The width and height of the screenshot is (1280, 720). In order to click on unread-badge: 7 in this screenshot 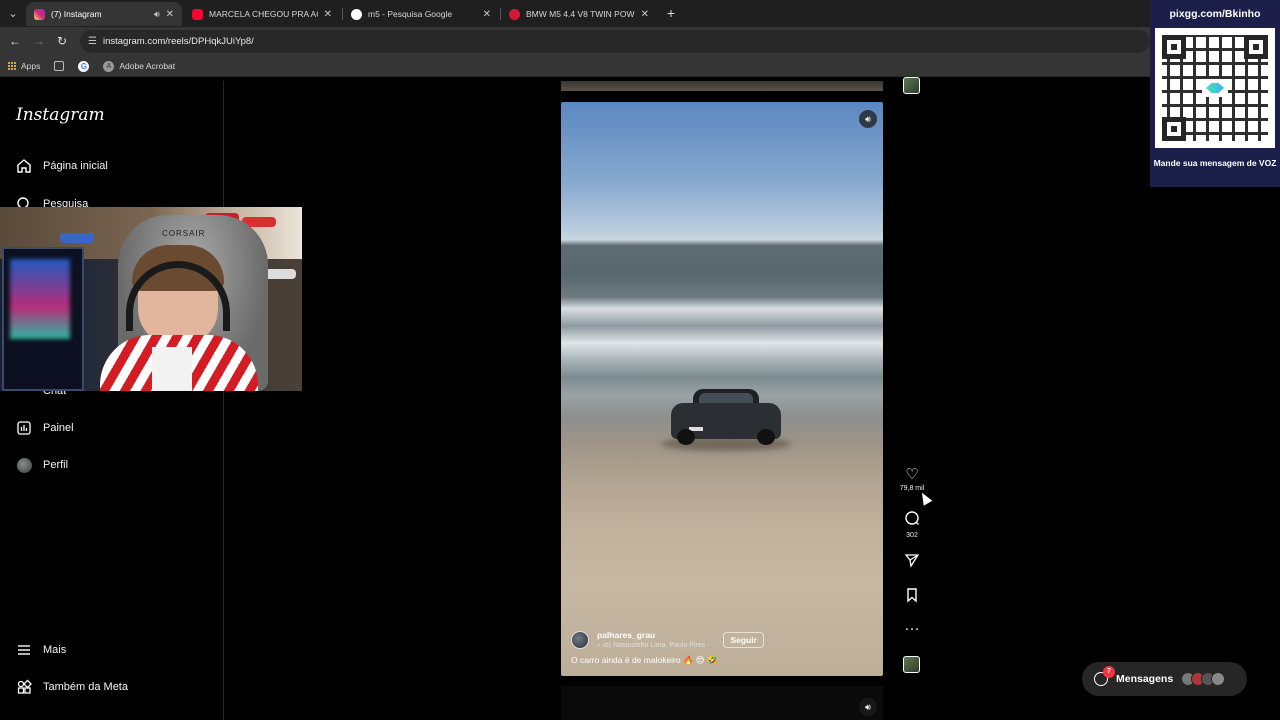, I will do `click(1109, 672)`.